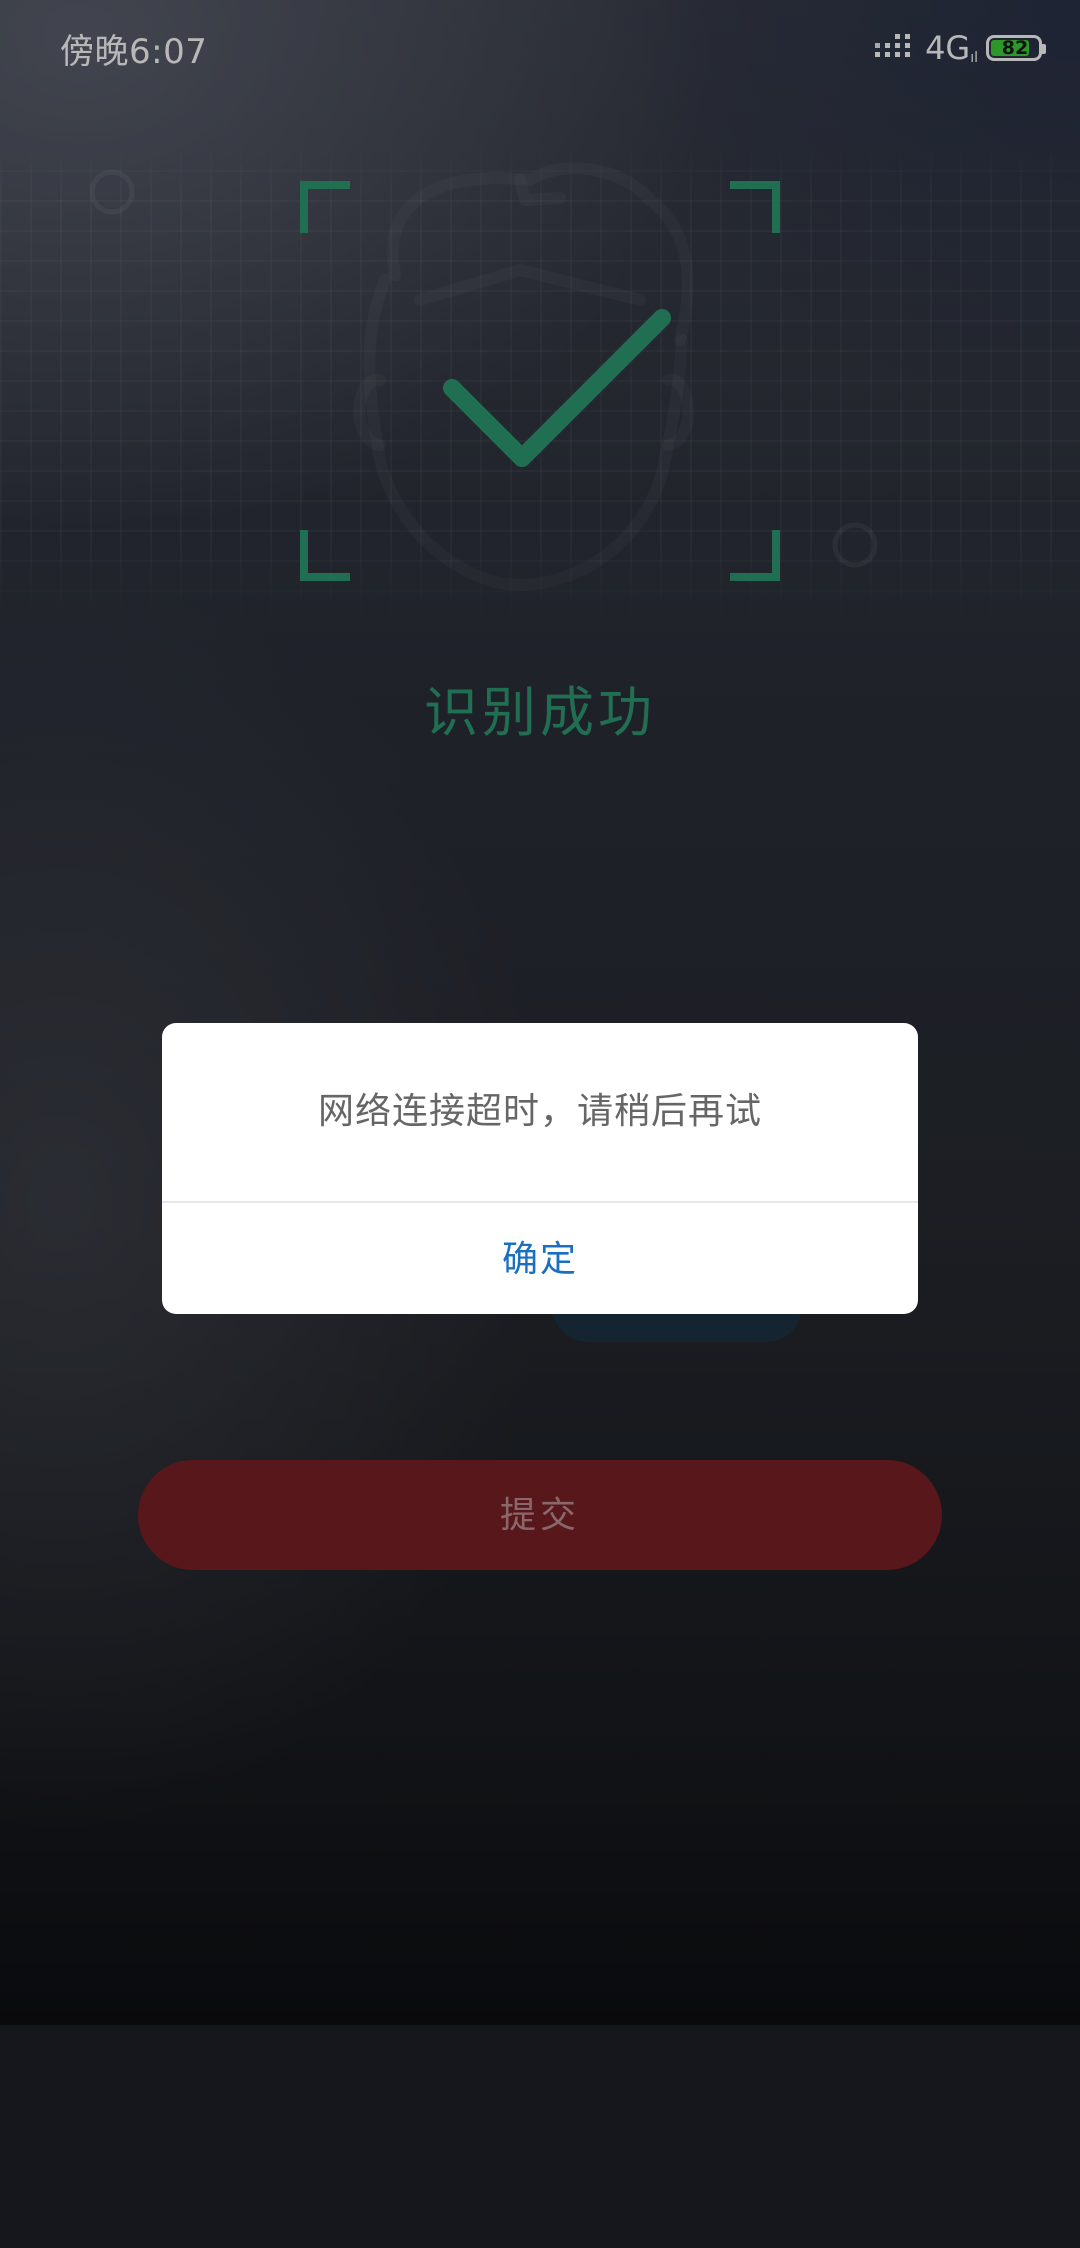  Describe the element at coordinates (540, 1168) in the screenshot. I see `alert-dialog: 网络连接超时，请稍后再试 确定` at that location.